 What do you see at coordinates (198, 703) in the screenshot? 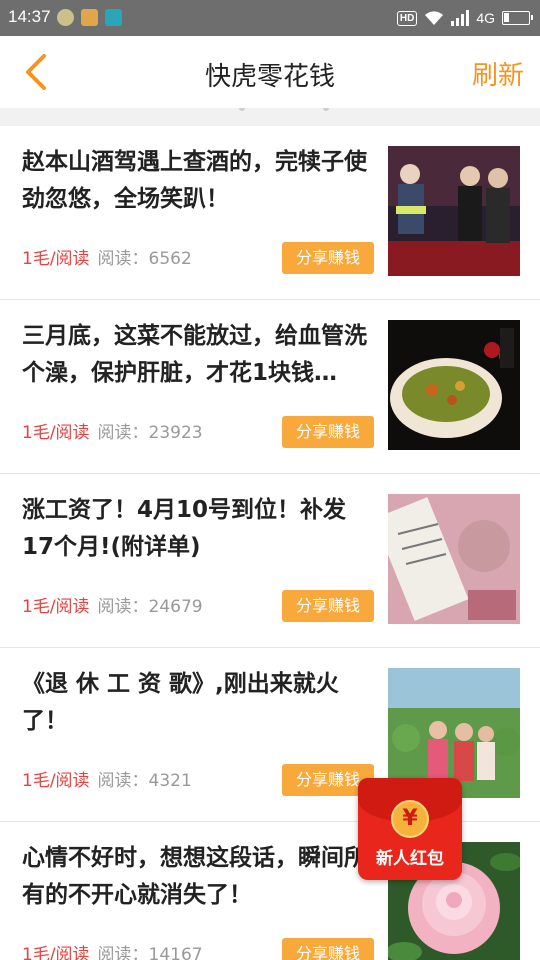
I see `article-title: 《退 休 工 资 歌》,刚出来就火了！` at bounding box center [198, 703].